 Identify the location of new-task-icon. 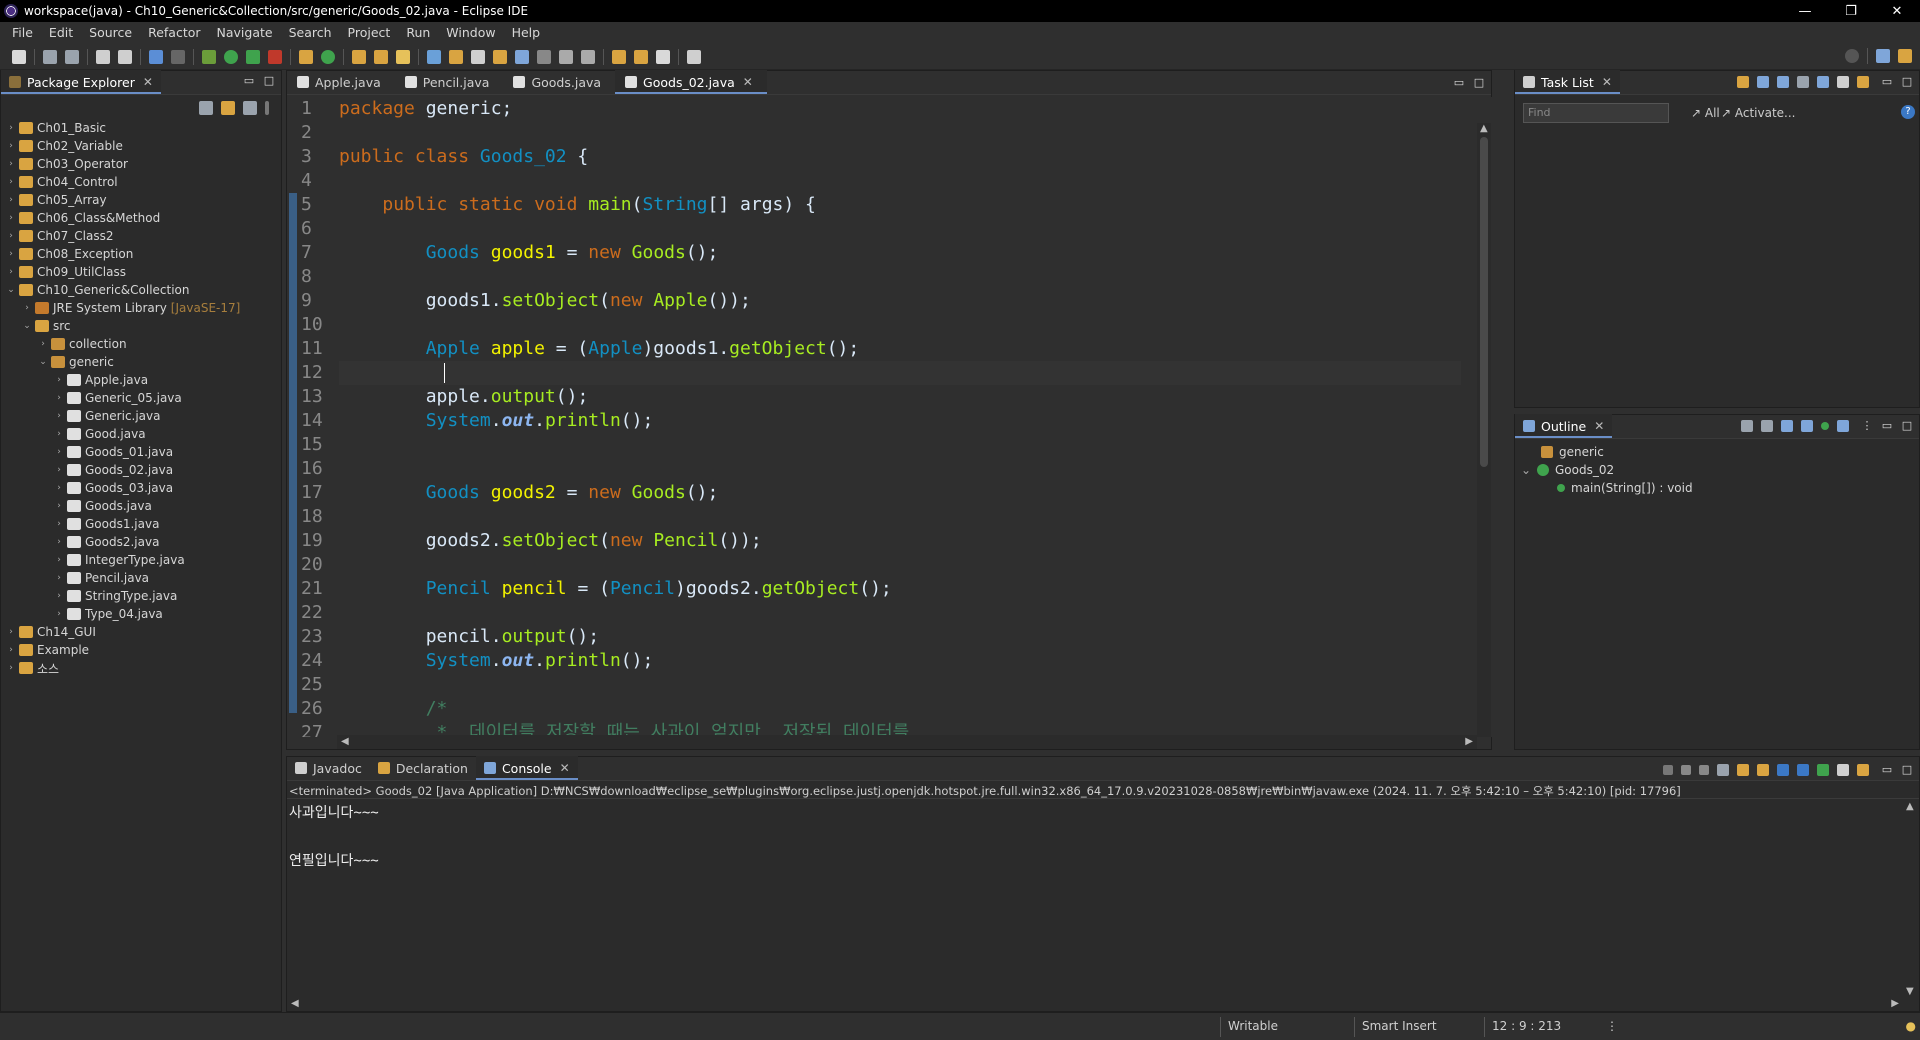
(1743, 82).